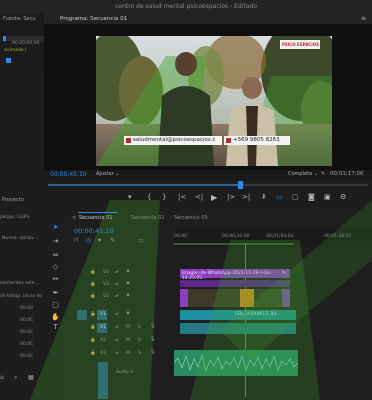 This screenshot has width=372, height=400. What do you see at coordinates (103, 380) in the screenshot?
I see `audio-target-strip` at bounding box center [103, 380].